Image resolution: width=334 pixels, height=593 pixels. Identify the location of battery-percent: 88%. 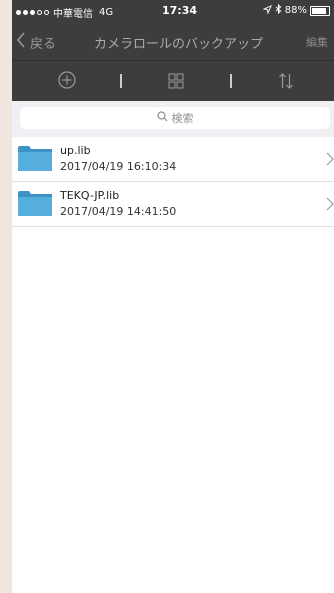
(295, 10).